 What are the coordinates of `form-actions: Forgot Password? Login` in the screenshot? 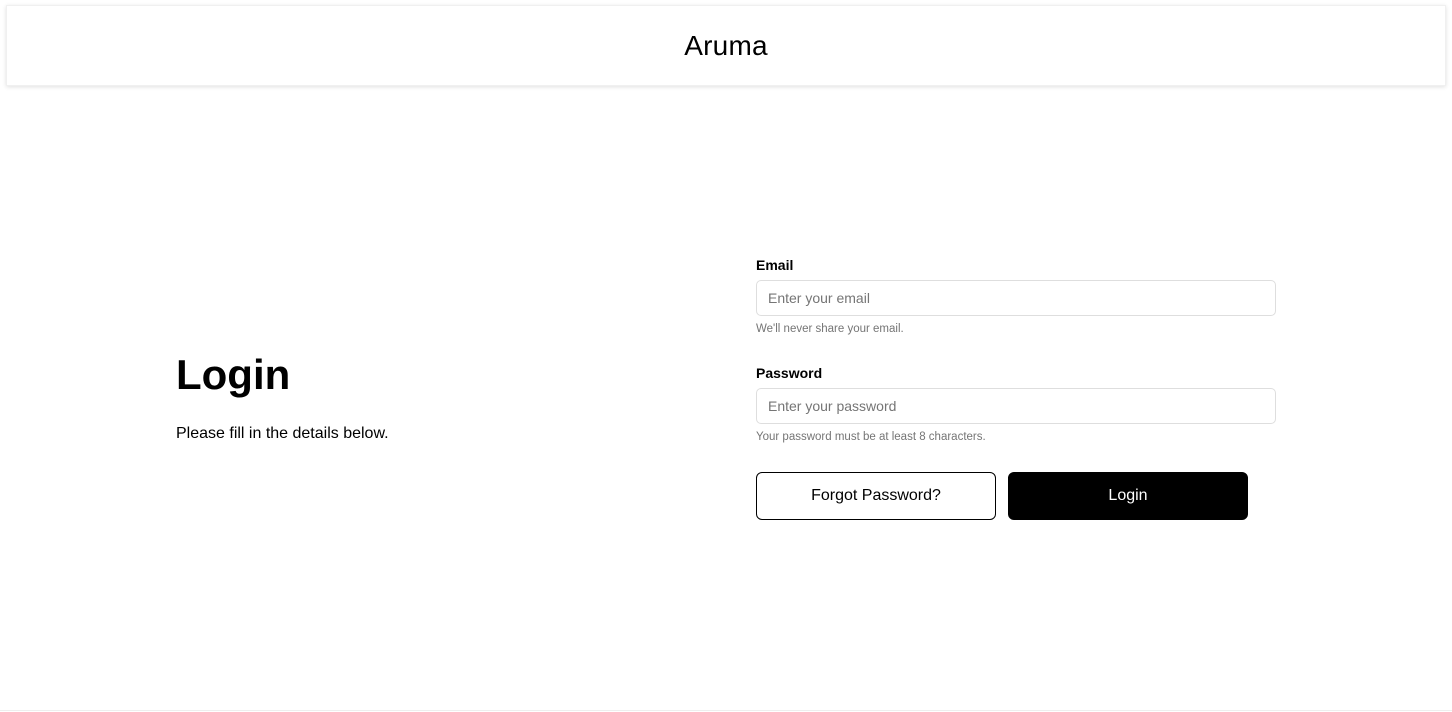 It's located at (1016, 496).